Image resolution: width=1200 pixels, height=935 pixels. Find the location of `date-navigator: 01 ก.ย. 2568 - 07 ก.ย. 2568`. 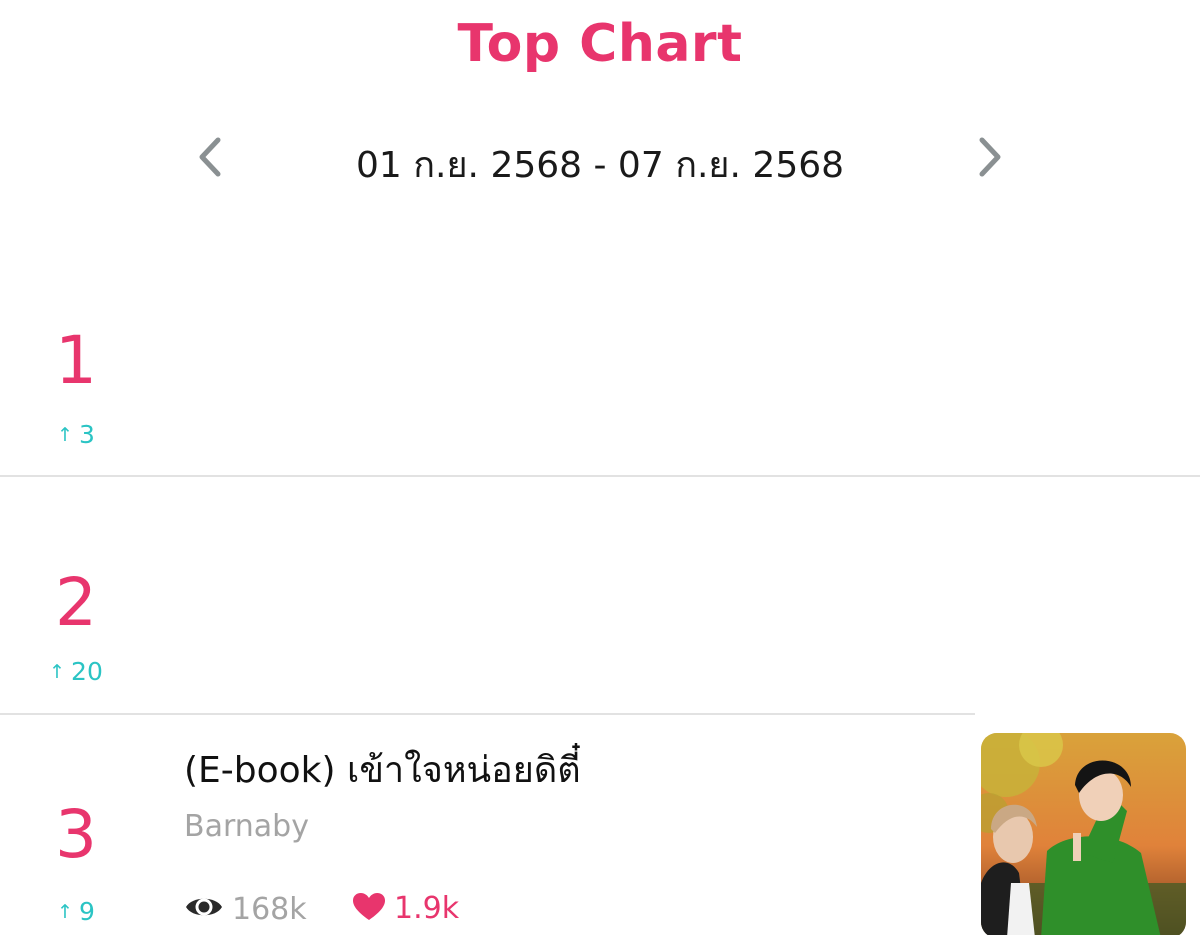

date-navigator: 01 ก.ย. 2568 - 07 ก.ย. 2568 is located at coordinates (600, 158).